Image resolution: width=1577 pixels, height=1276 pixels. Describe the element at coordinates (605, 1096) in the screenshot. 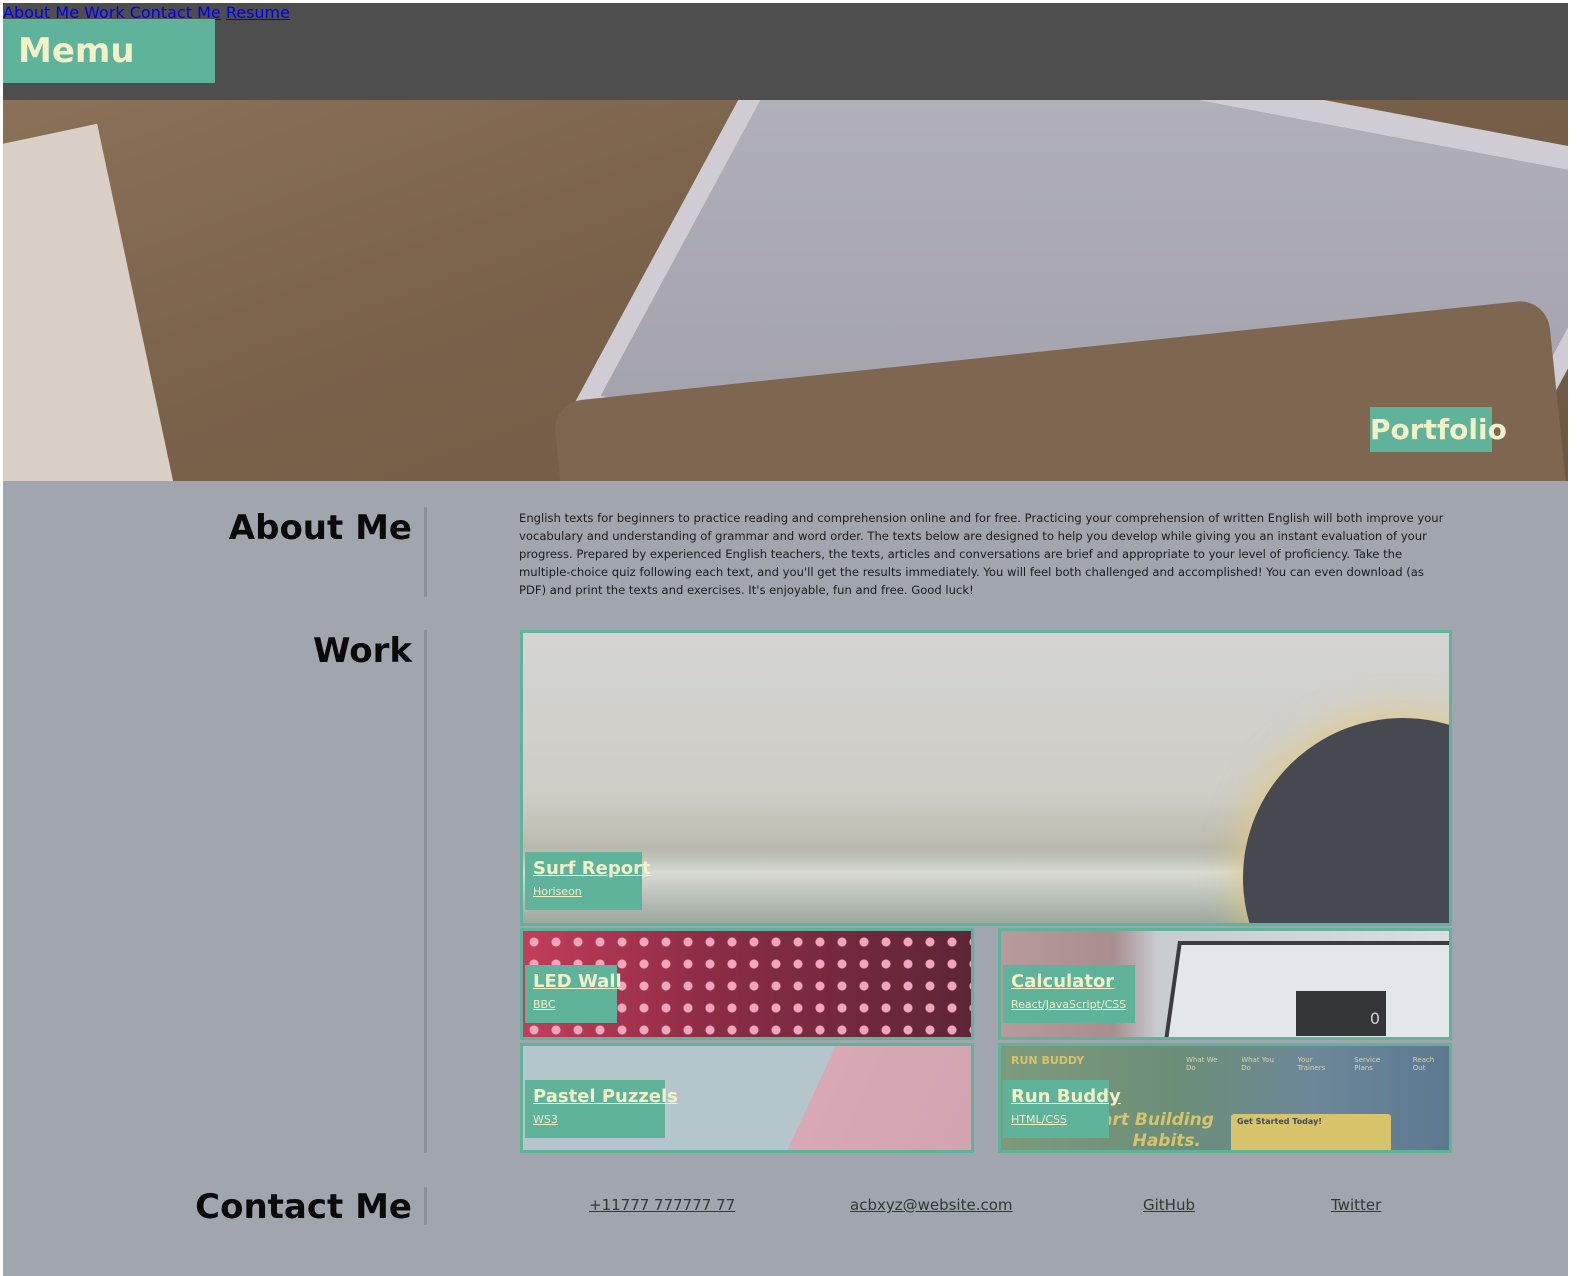

I see `project-title-pastel-puzzels: Pastel Puzzels` at that location.